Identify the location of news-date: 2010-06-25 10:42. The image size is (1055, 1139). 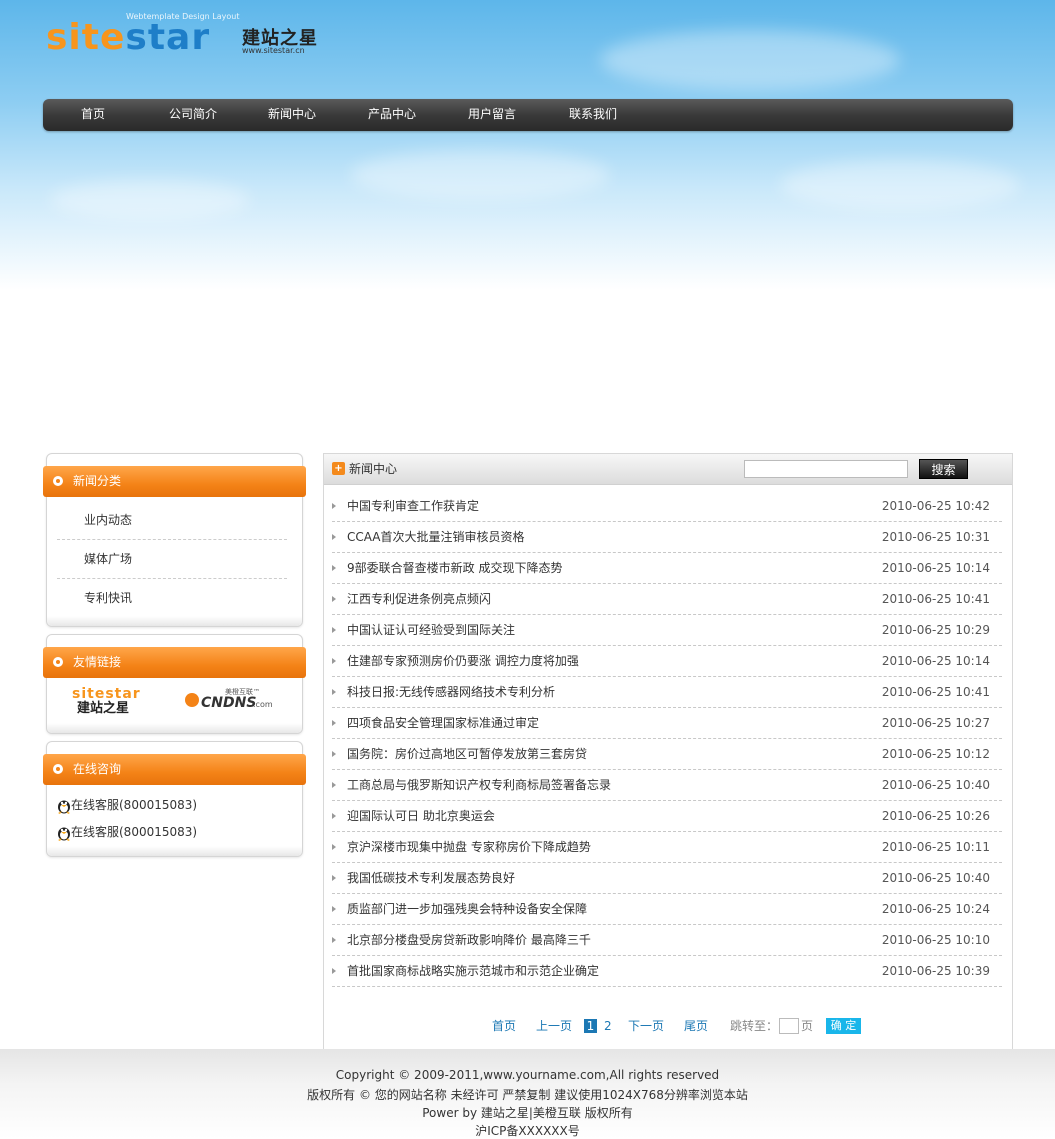
(935, 506).